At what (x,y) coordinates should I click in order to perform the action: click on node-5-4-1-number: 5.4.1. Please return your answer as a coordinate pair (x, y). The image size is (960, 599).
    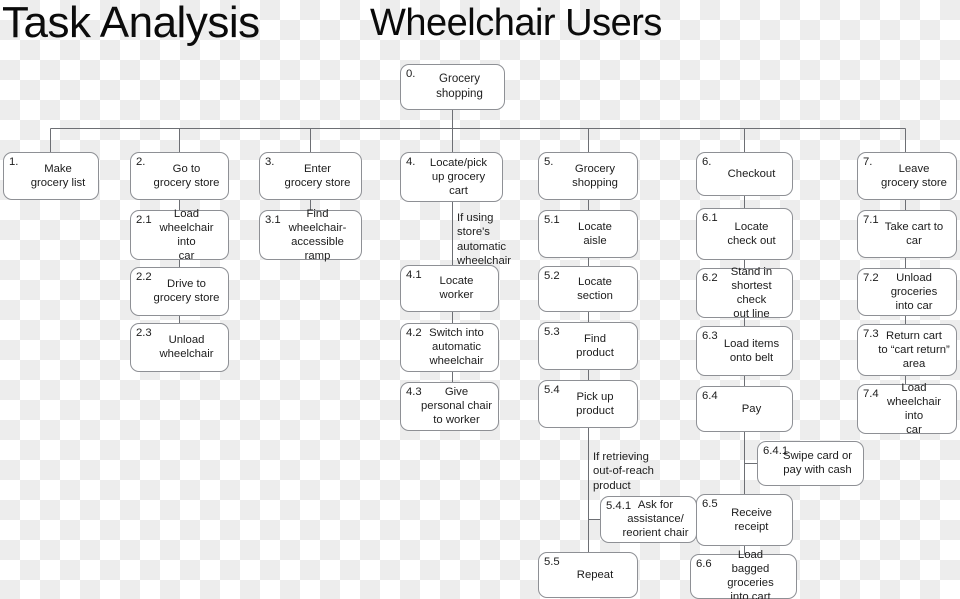
    Looking at the image, I should click on (619, 506).